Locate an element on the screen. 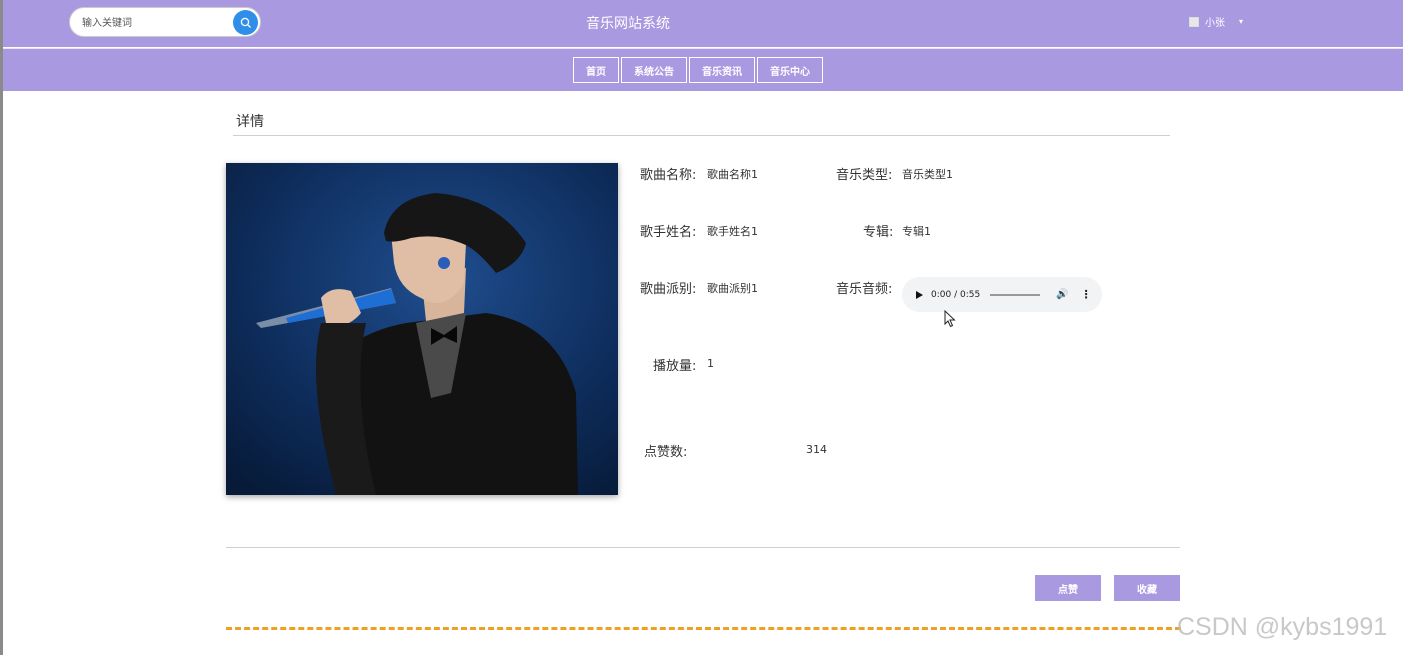  main-nav: 首页 系统公告 音乐资讯 音乐中心 is located at coordinates (703, 69).